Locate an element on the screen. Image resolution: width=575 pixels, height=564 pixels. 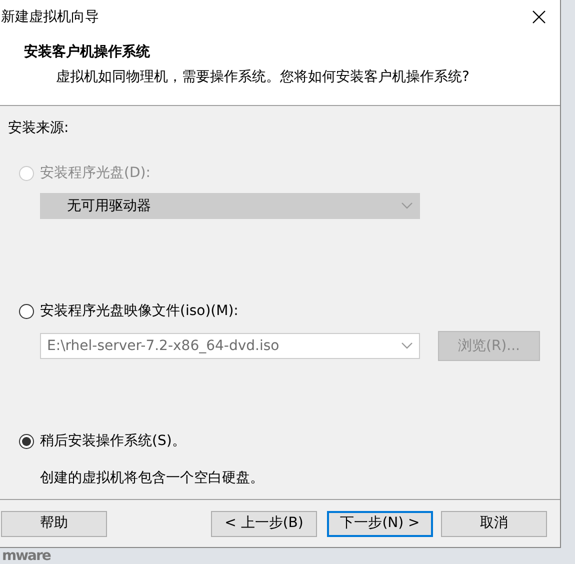
dialog-button: 下一步(N) > is located at coordinates (380, 523).